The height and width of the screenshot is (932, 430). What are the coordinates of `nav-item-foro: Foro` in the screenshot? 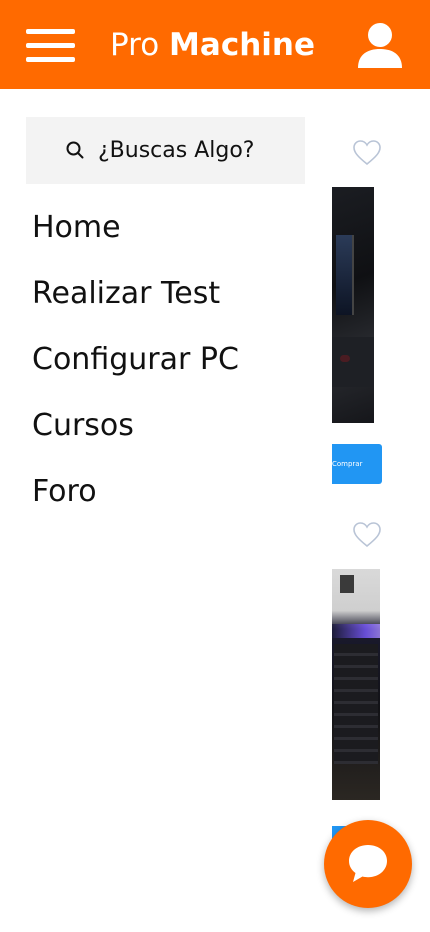 It's located at (64, 492).